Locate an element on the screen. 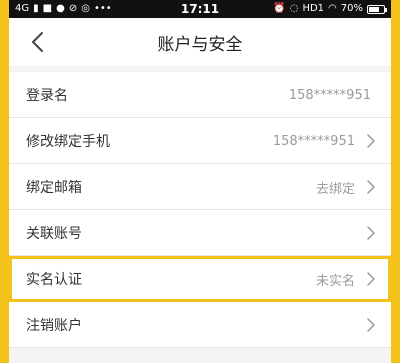 Image resolution: width=400 pixels, height=363 pixels. row-label: 登录名 is located at coordinates (47, 96).